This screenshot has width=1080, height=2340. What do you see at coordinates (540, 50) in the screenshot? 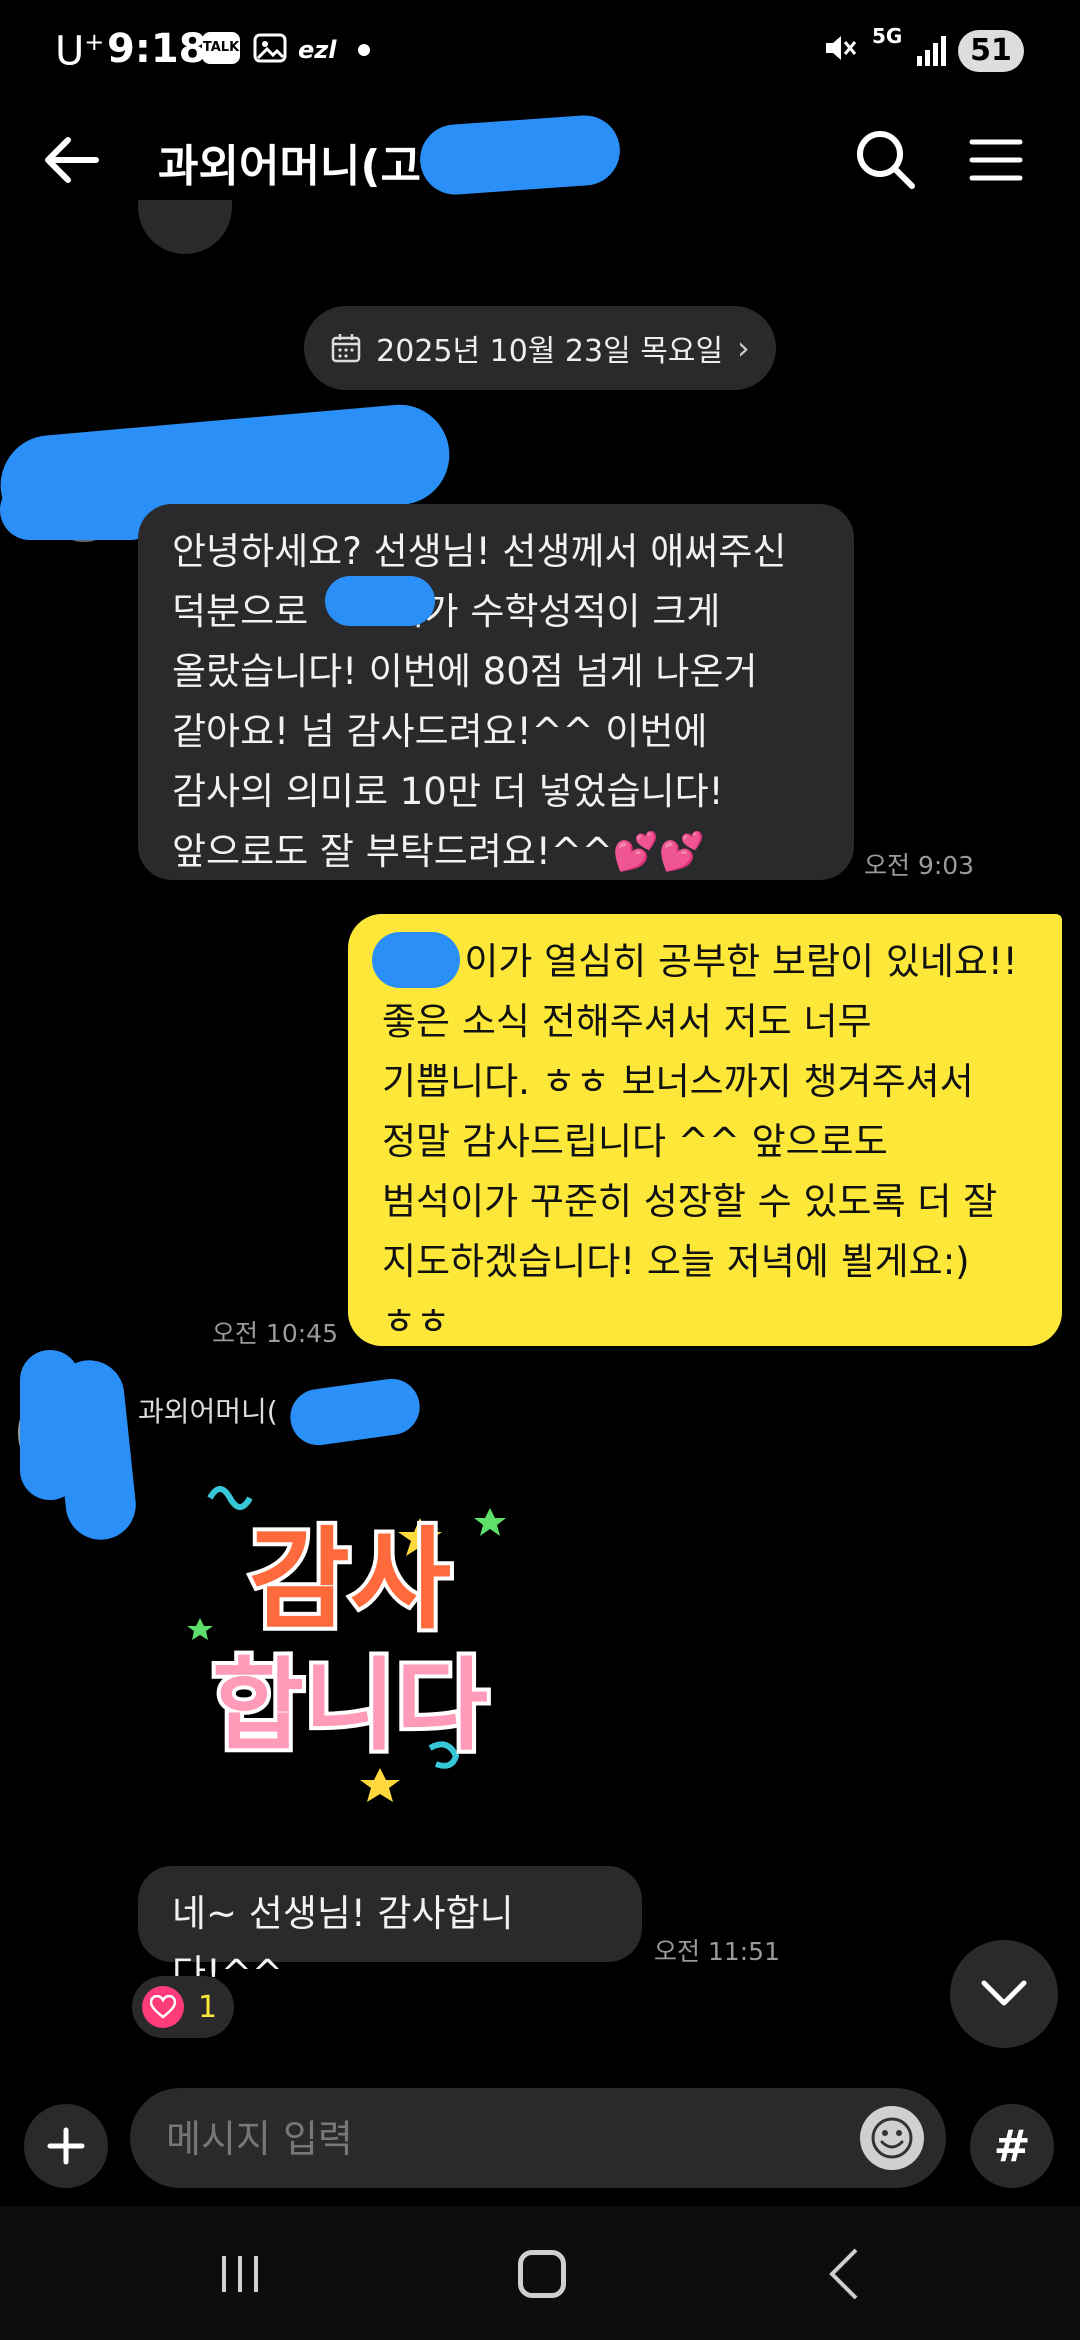
I see `status-bar: U+ 9:18 TALK ezl 5G 51` at bounding box center [540, 50].